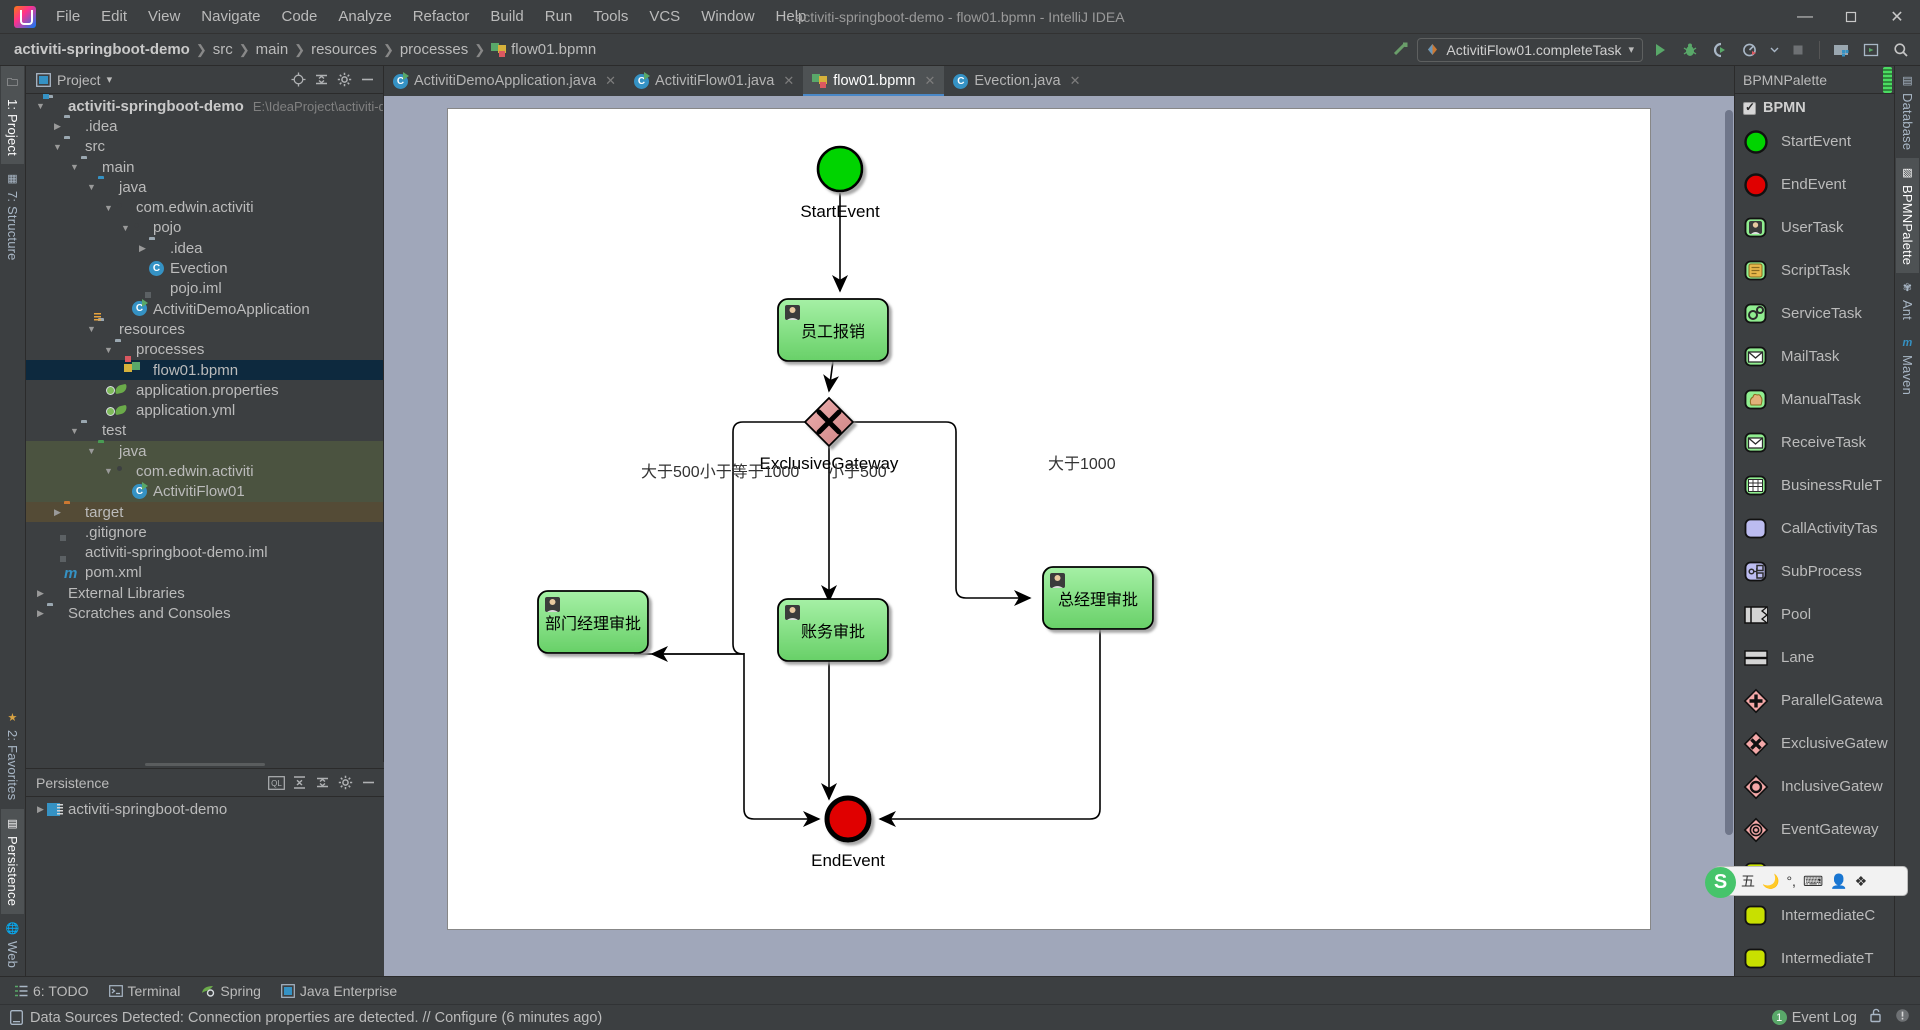  I want to click on tree-node: ▶ target, so click(204, 512).